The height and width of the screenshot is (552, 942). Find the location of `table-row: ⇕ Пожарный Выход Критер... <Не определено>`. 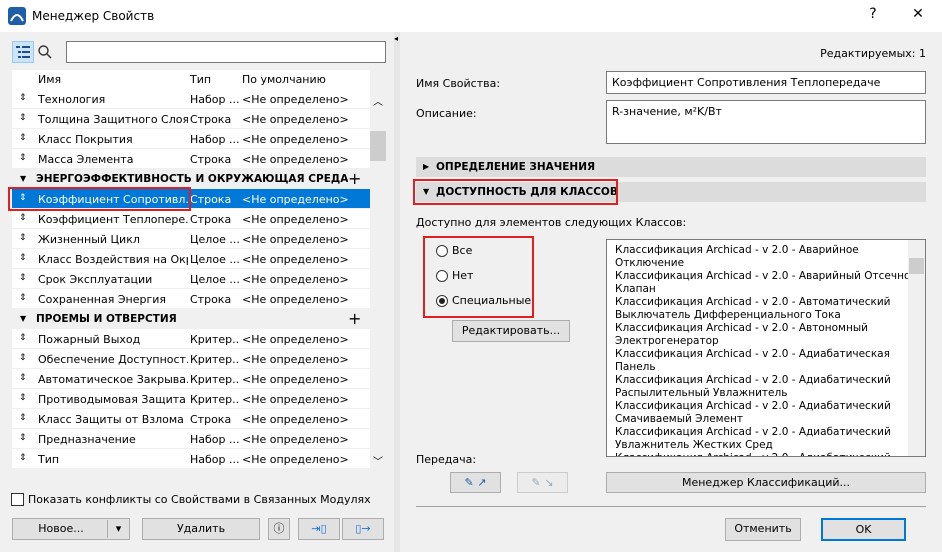

table-row: ⇕ Пожарный Выход Критер... <Не определено> is located at coordinates (191, 339).